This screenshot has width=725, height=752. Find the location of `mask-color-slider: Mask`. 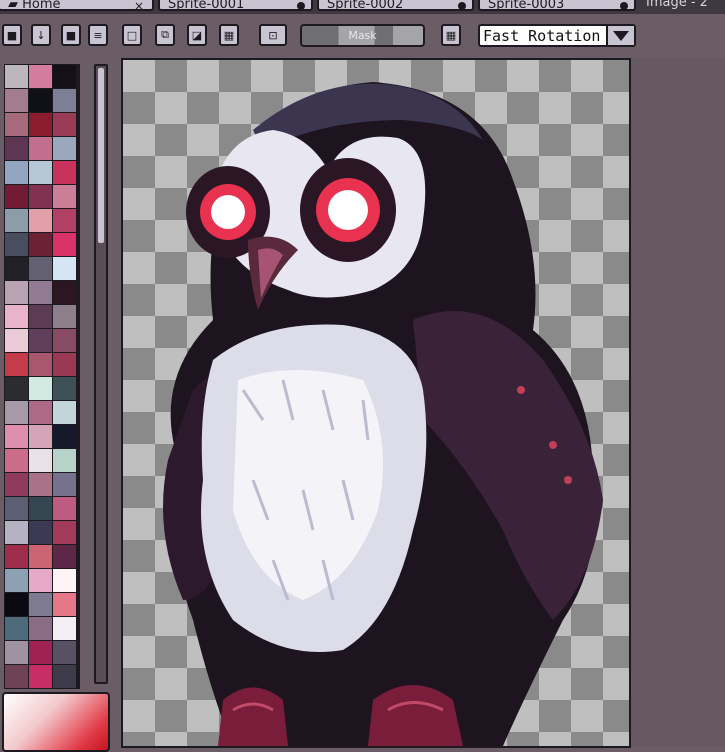

mask-color-slider: Mask is located at coordinates (362, 35).